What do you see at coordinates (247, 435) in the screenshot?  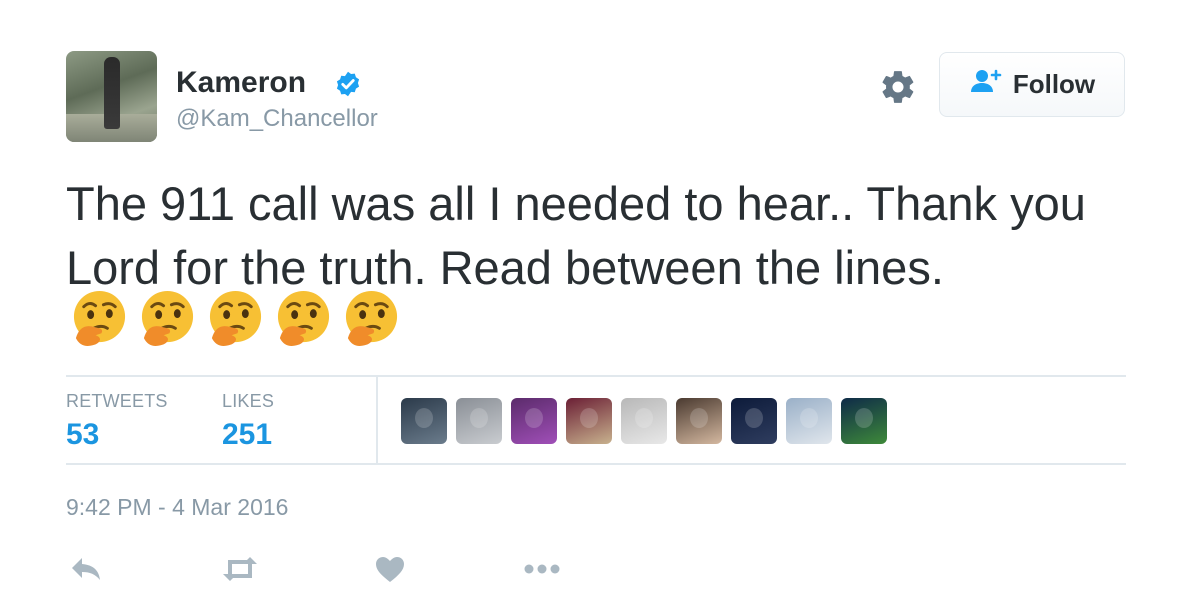 I see `likes-count: 251` at bounding box center [247, 435].